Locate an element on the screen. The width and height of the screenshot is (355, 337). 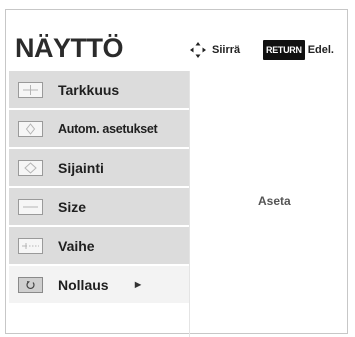
reset-icon is located at coordinates (30, 284).